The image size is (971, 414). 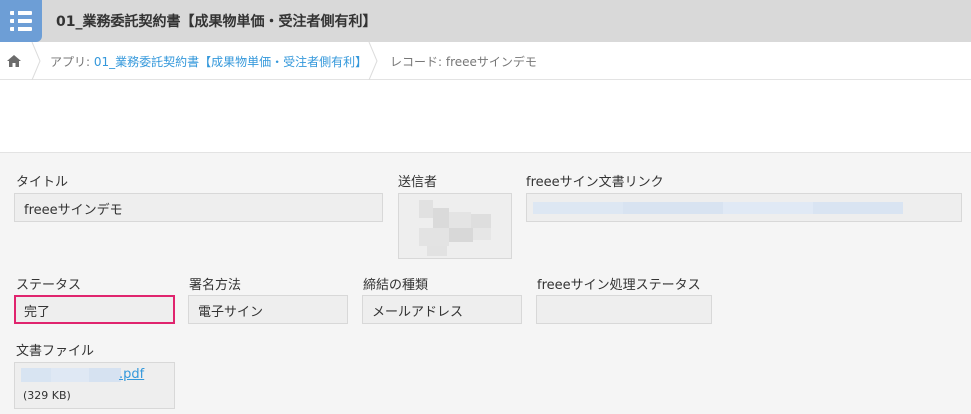 What do you see at coordinates (442, 309) in the screenshot?
I see `contract-type-value: メールアドレス` at bounding box center [442, 309].